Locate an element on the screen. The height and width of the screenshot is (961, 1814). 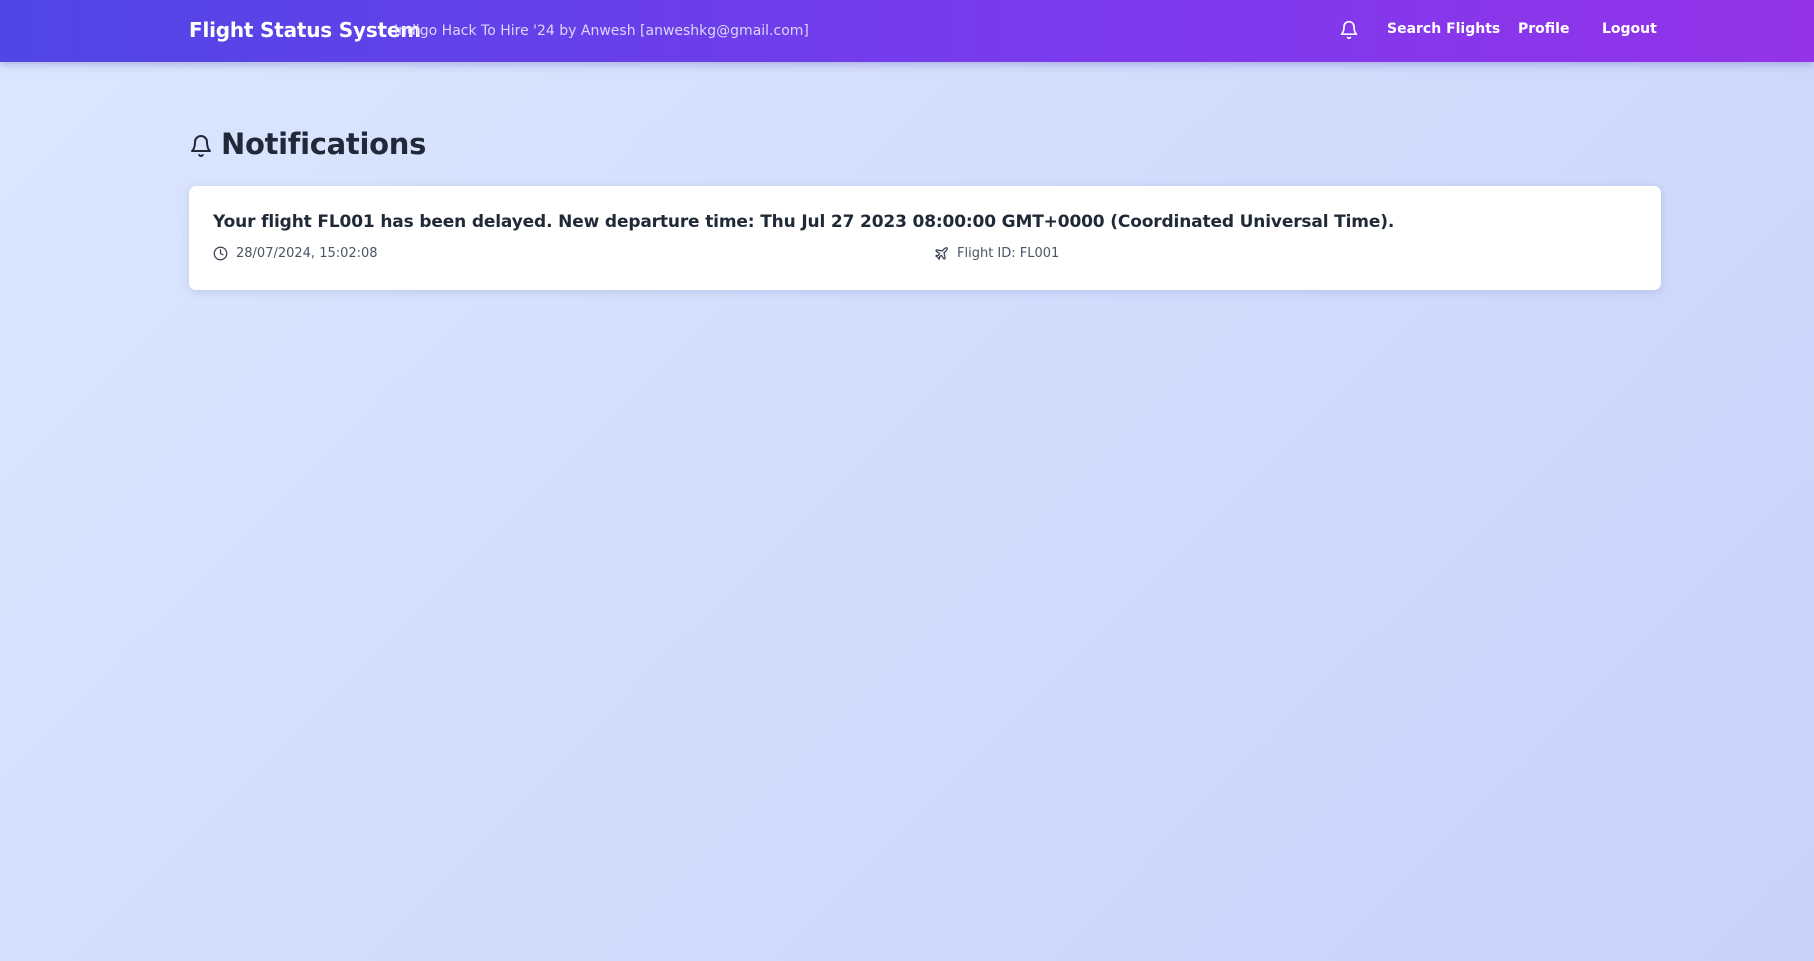
nav-search-flights-link: Search Flights is located at coordinates (1443, 29).